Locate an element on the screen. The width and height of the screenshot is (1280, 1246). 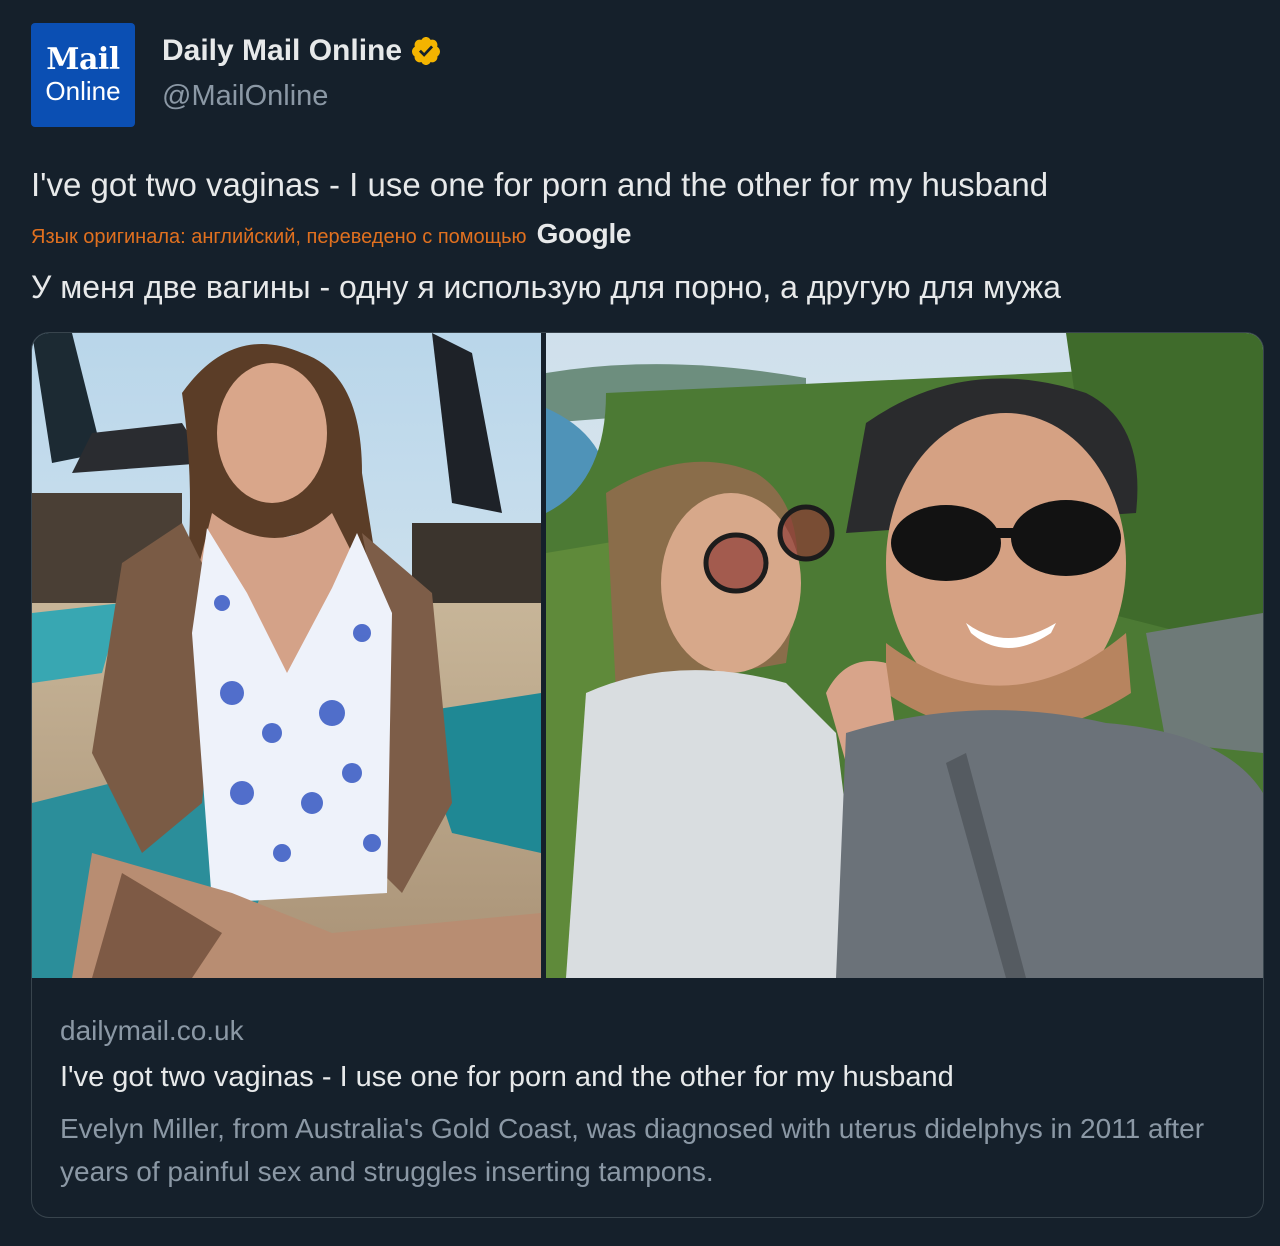
avatar-logo-line1: Mail is located at coordinates (83, 59).